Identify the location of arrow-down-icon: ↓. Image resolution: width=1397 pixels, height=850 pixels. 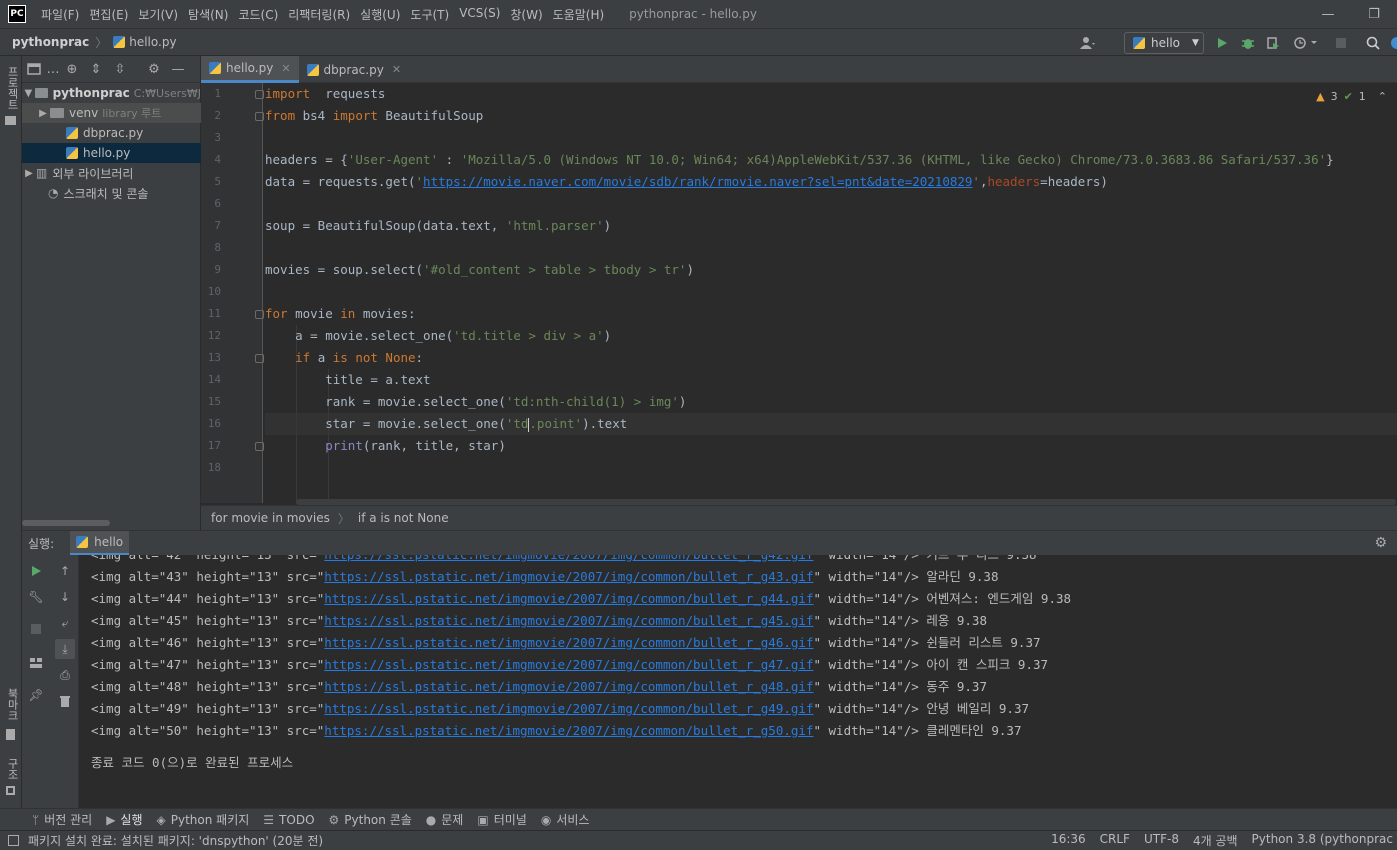
(65, 597).